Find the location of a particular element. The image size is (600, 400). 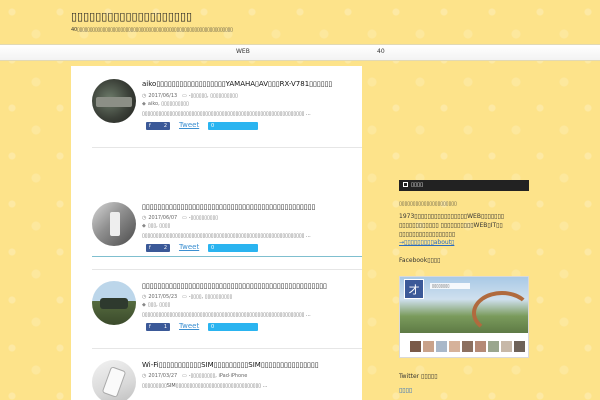

post-tags: ◆ aiko, ▯▯▯▯▯▯▯▯▯▯ is located at coordinates (165, 104).